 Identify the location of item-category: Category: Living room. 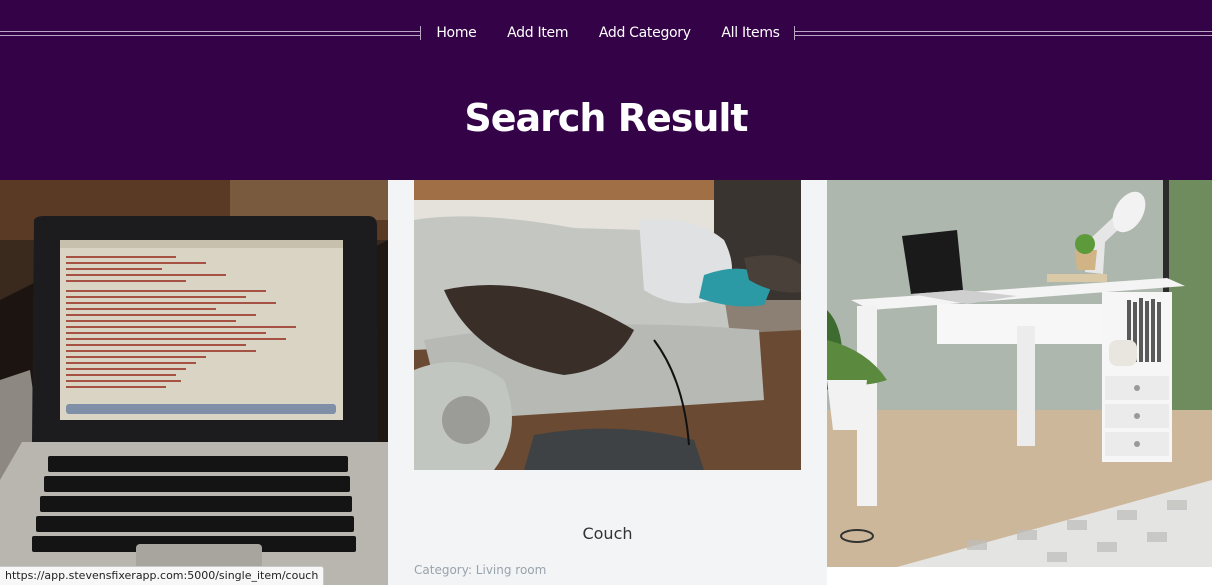
(480, 570).